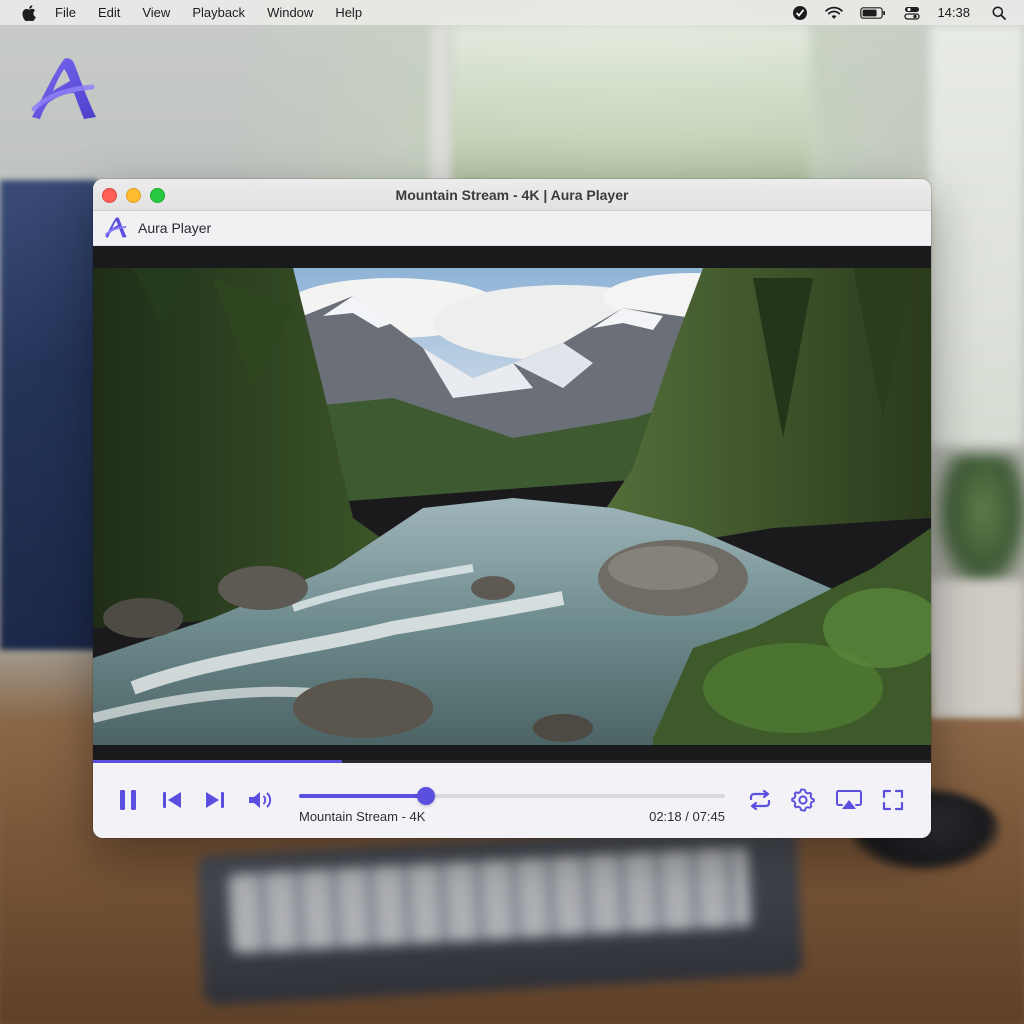 The height and width of the screenshot is (1024, 1024). I want to click on seek-bar, so click(512, 796).